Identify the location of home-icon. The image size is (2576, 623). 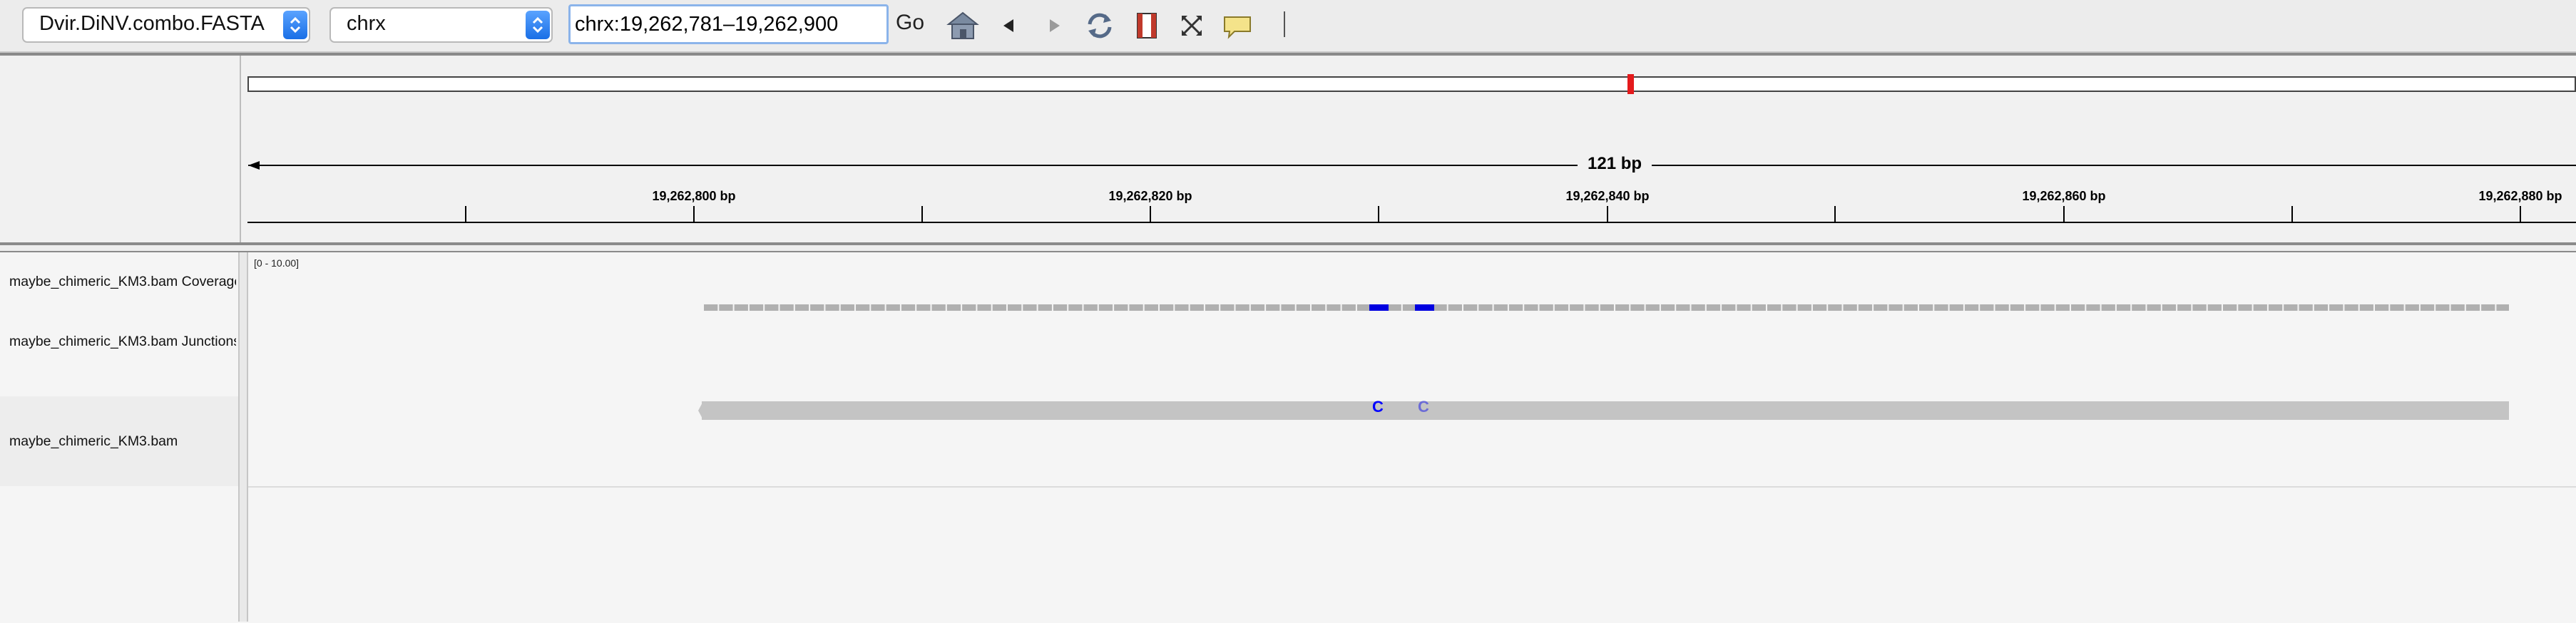
(963, 26).